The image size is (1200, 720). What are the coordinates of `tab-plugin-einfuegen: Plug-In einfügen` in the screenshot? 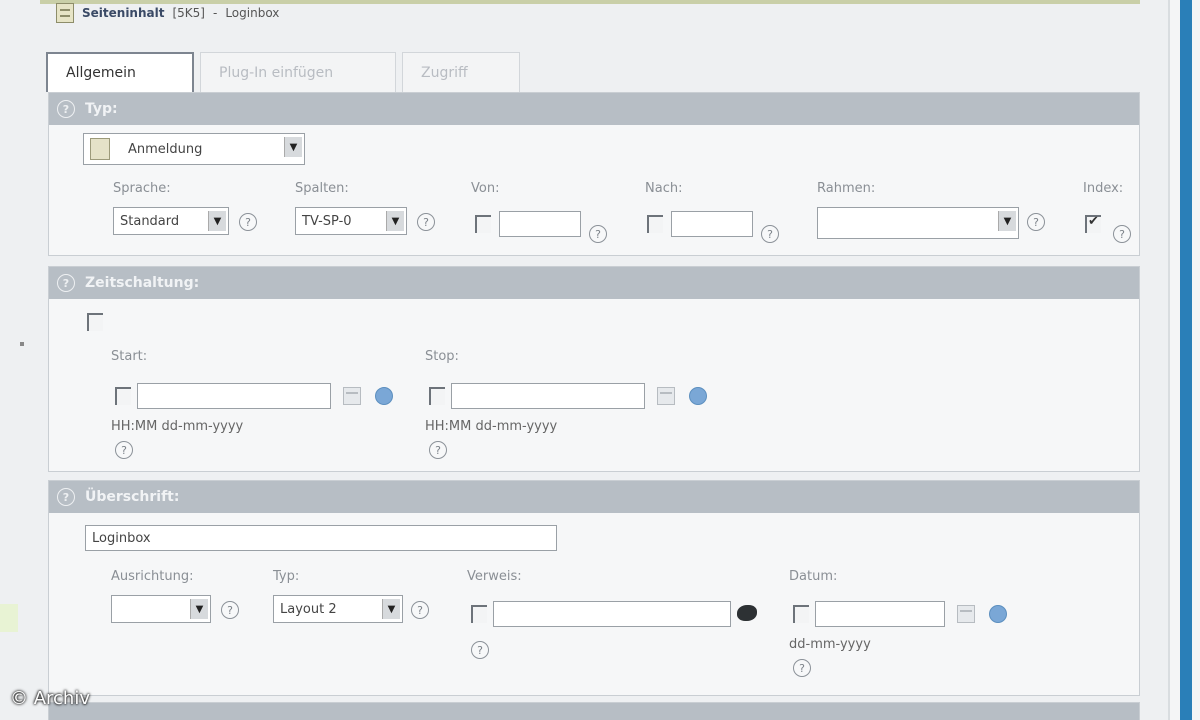 It's located at (298, 72).